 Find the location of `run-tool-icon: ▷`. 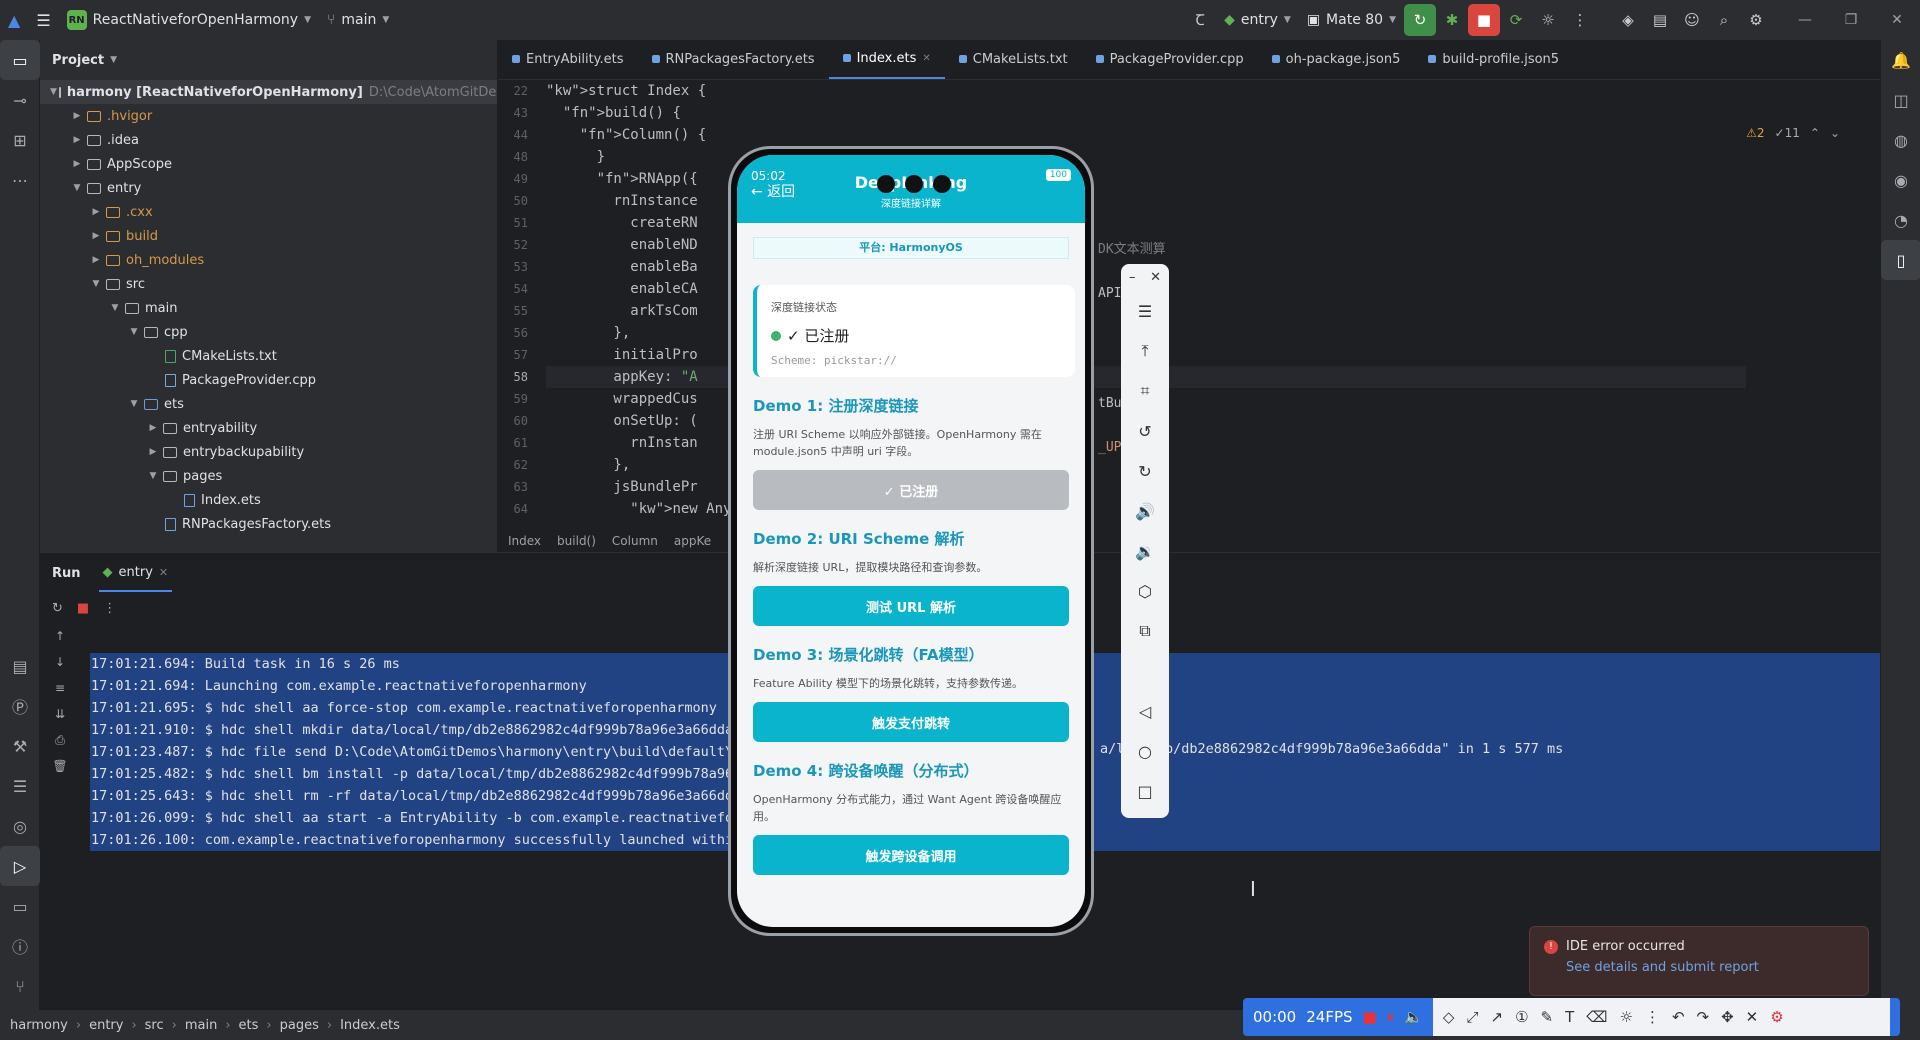

run-tool-icon: ▷ is located at coordinates (20, 866).